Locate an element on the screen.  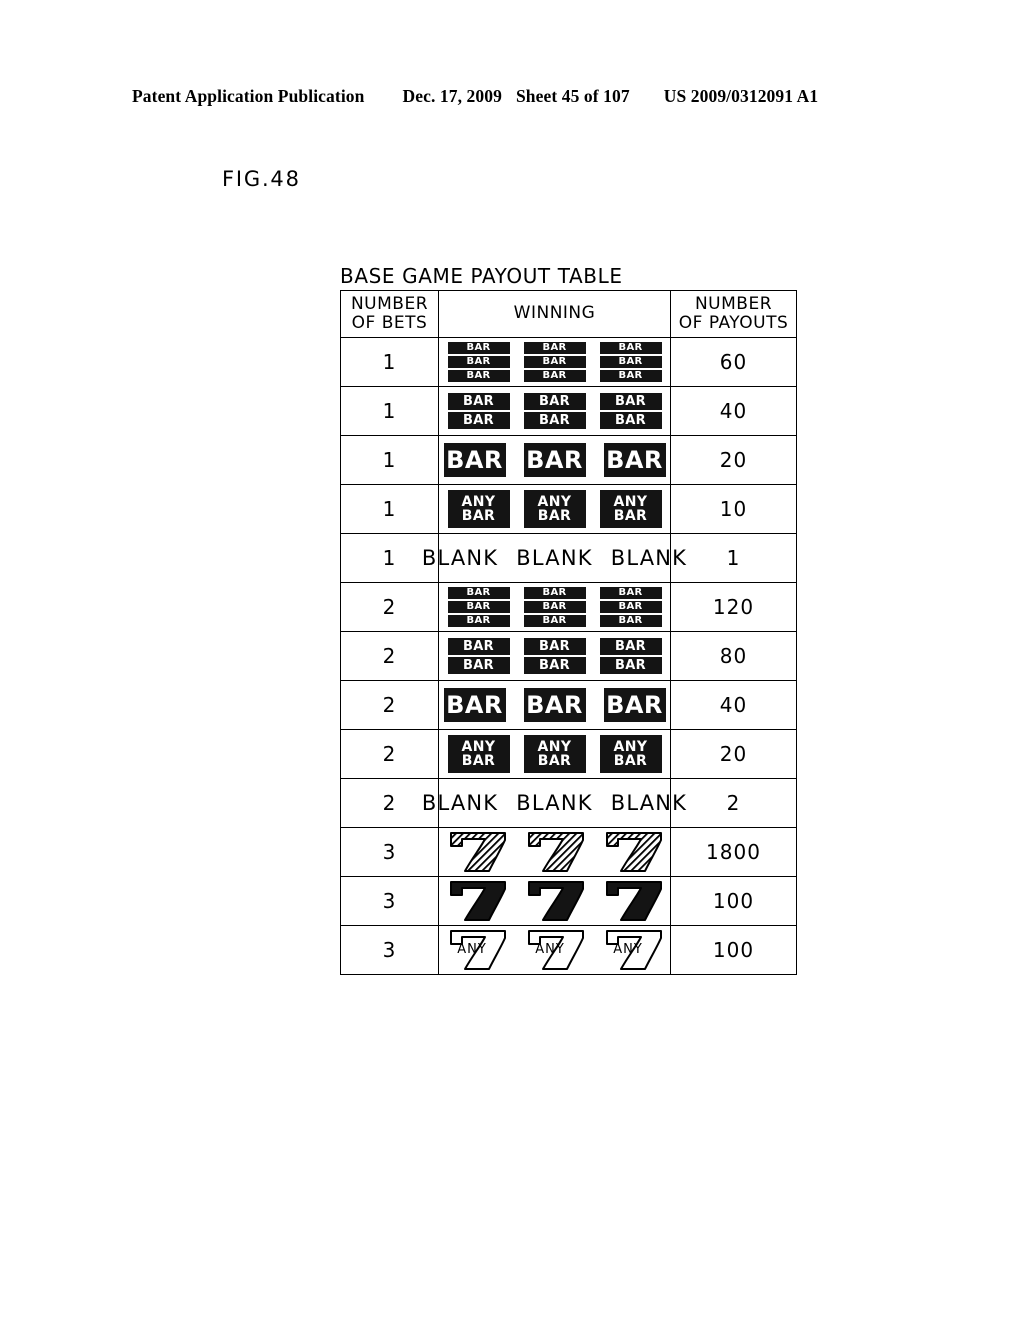
cell-winning: ANY BAR ANY BAR ANY BAR is located at coordinates (554, 509).